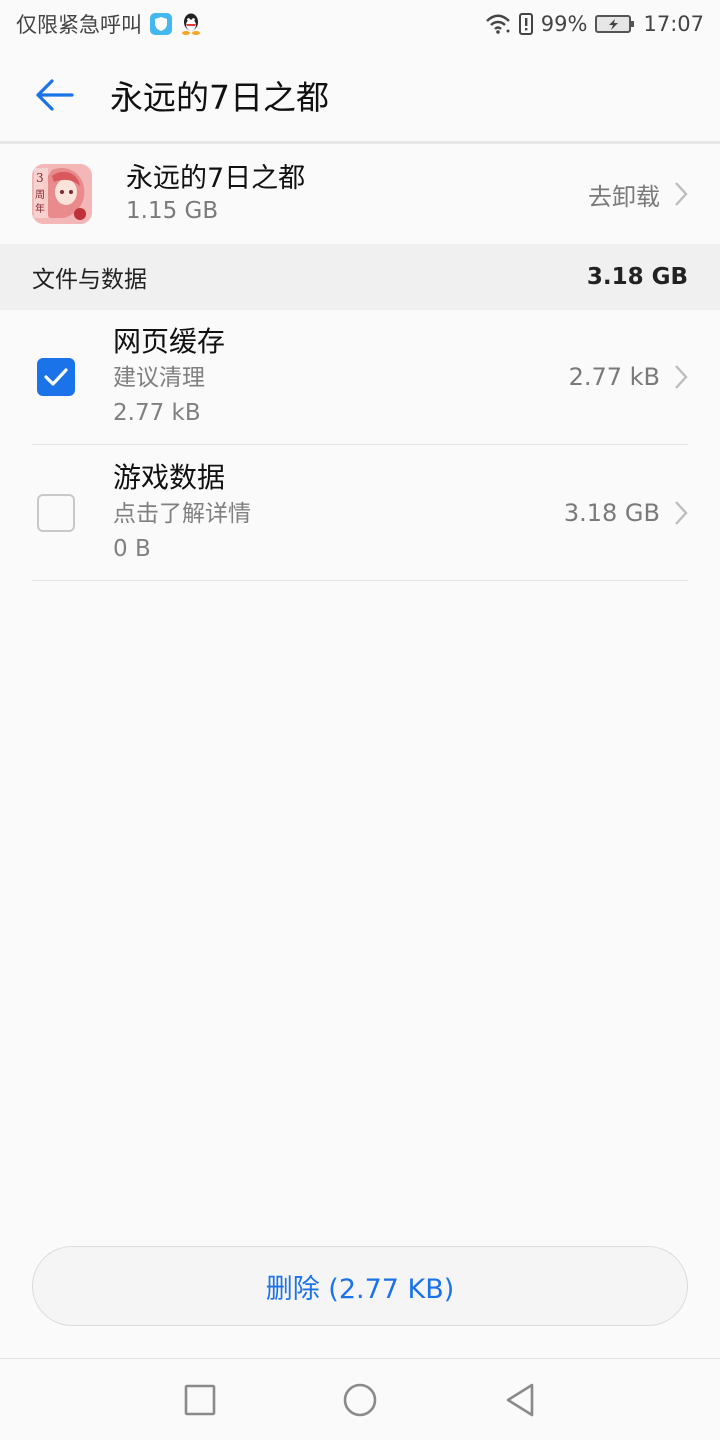 Image resolution: width=720 pixels, height=1440 pixels. I want to click on list-item-web-cache: 网页缓存 建议清理 2.77 kB 2.77 kB, so click(360, 377).